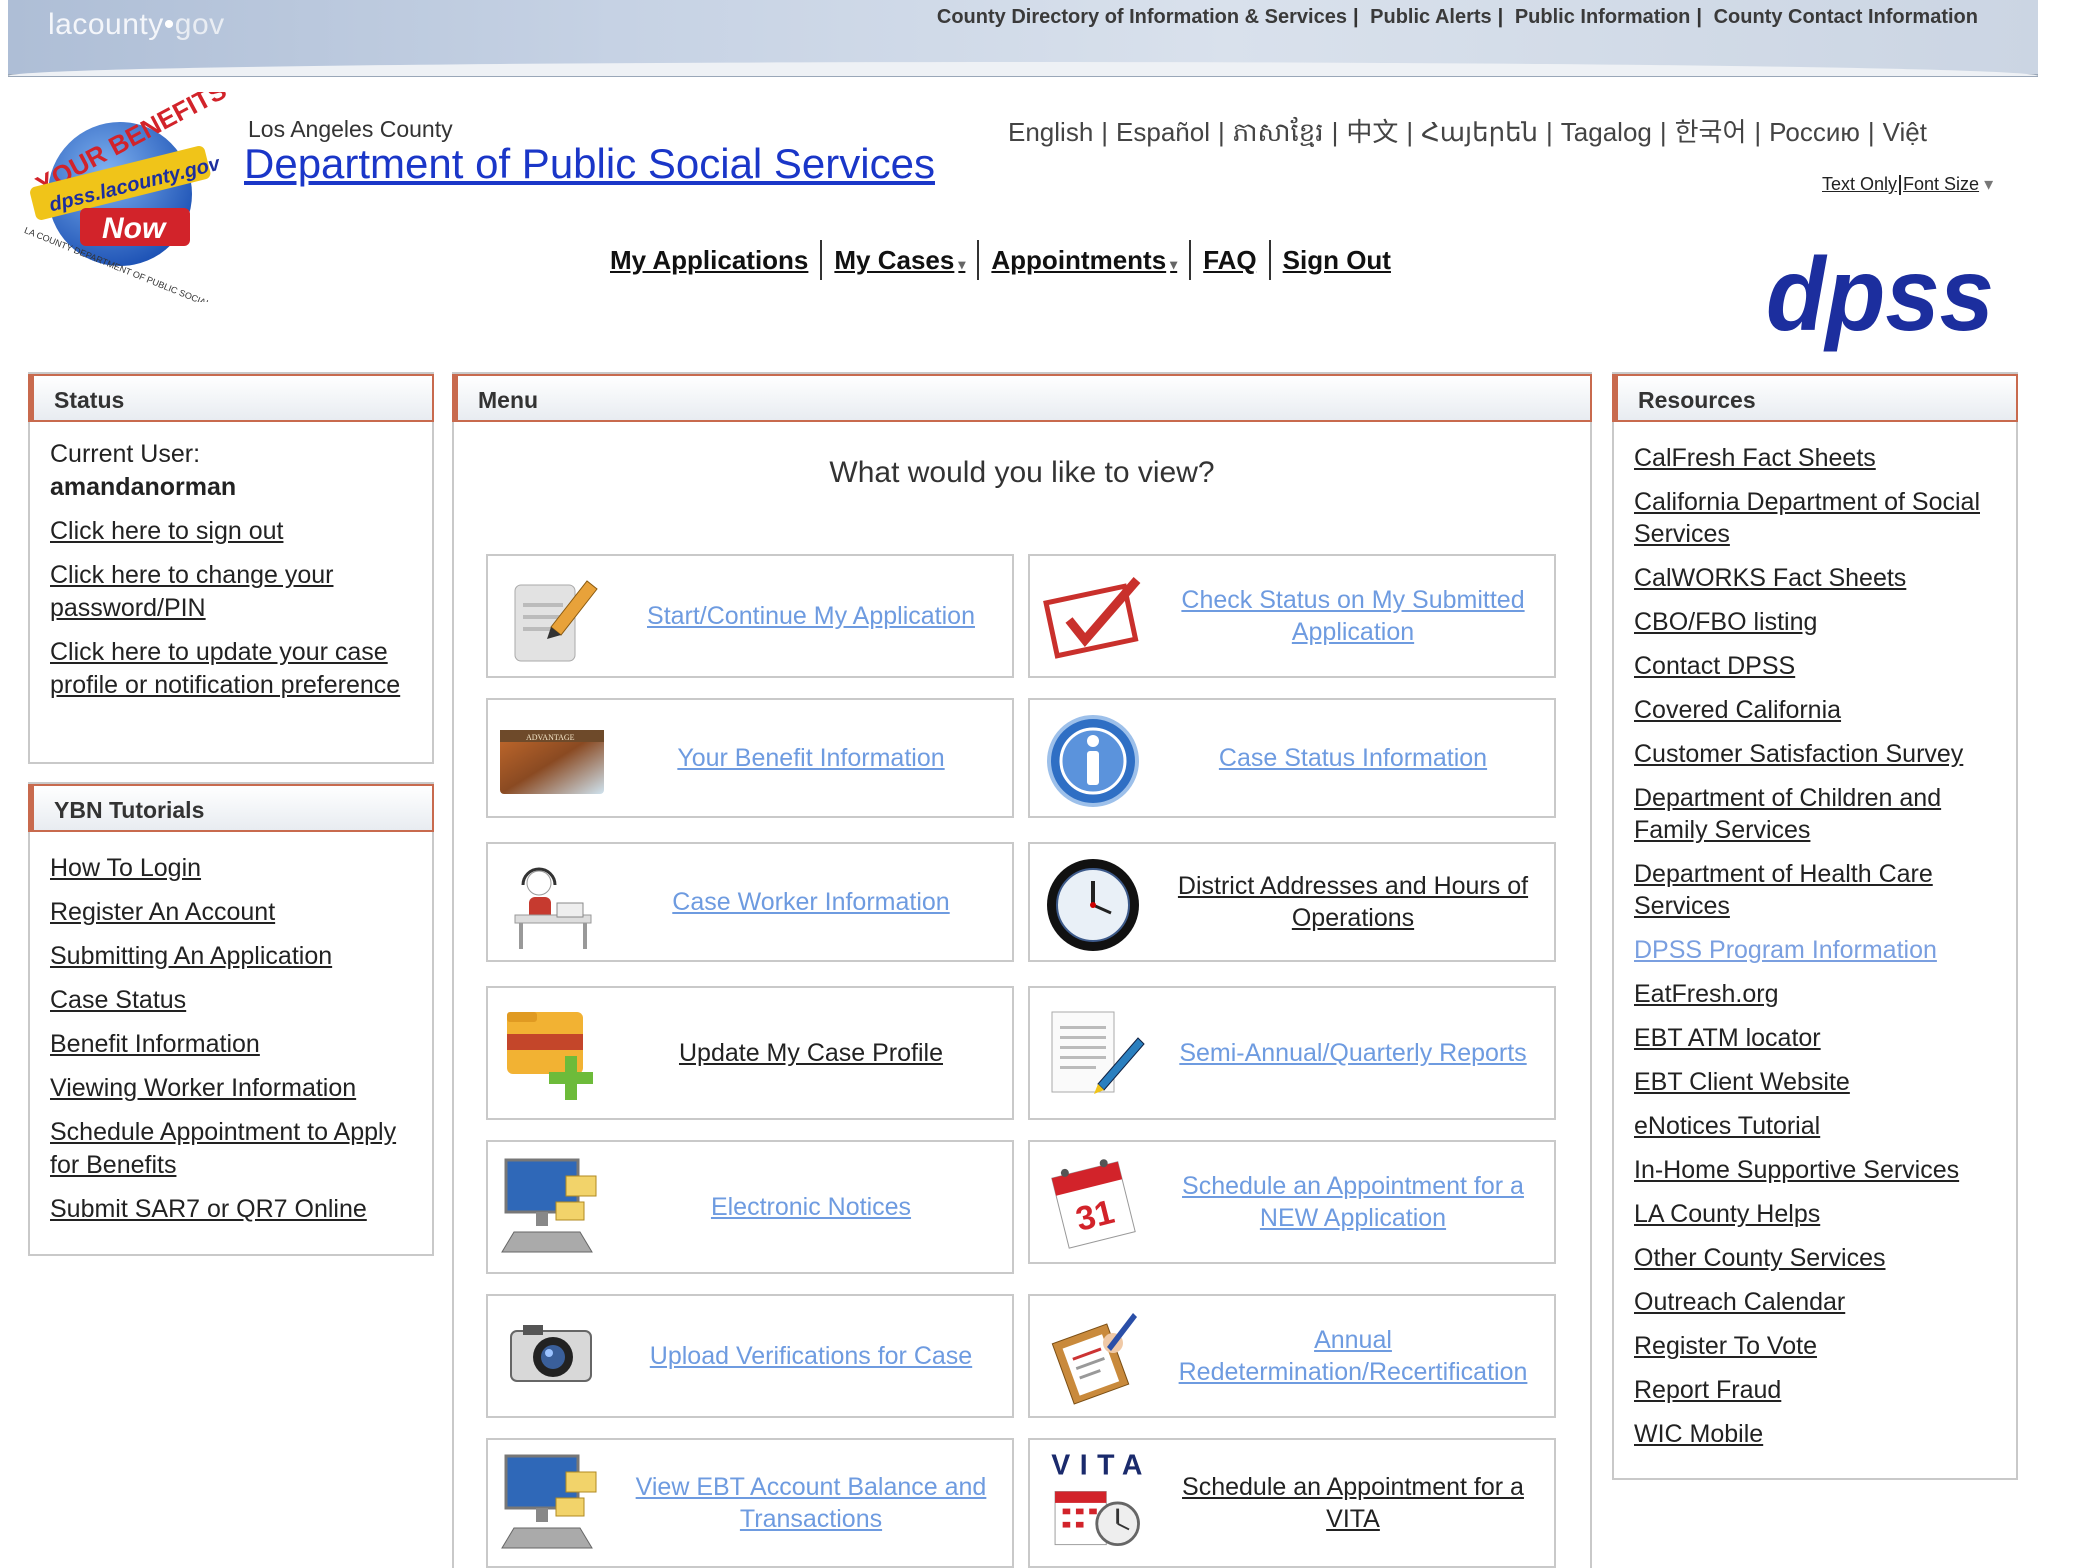 Image resolution: width=2100 pixels, height=1568 pixels. What do you see at coordinates (1882, 306) in the screenshot?
I see `dpss-logo: dpss` at bounding box center [1882, 306].